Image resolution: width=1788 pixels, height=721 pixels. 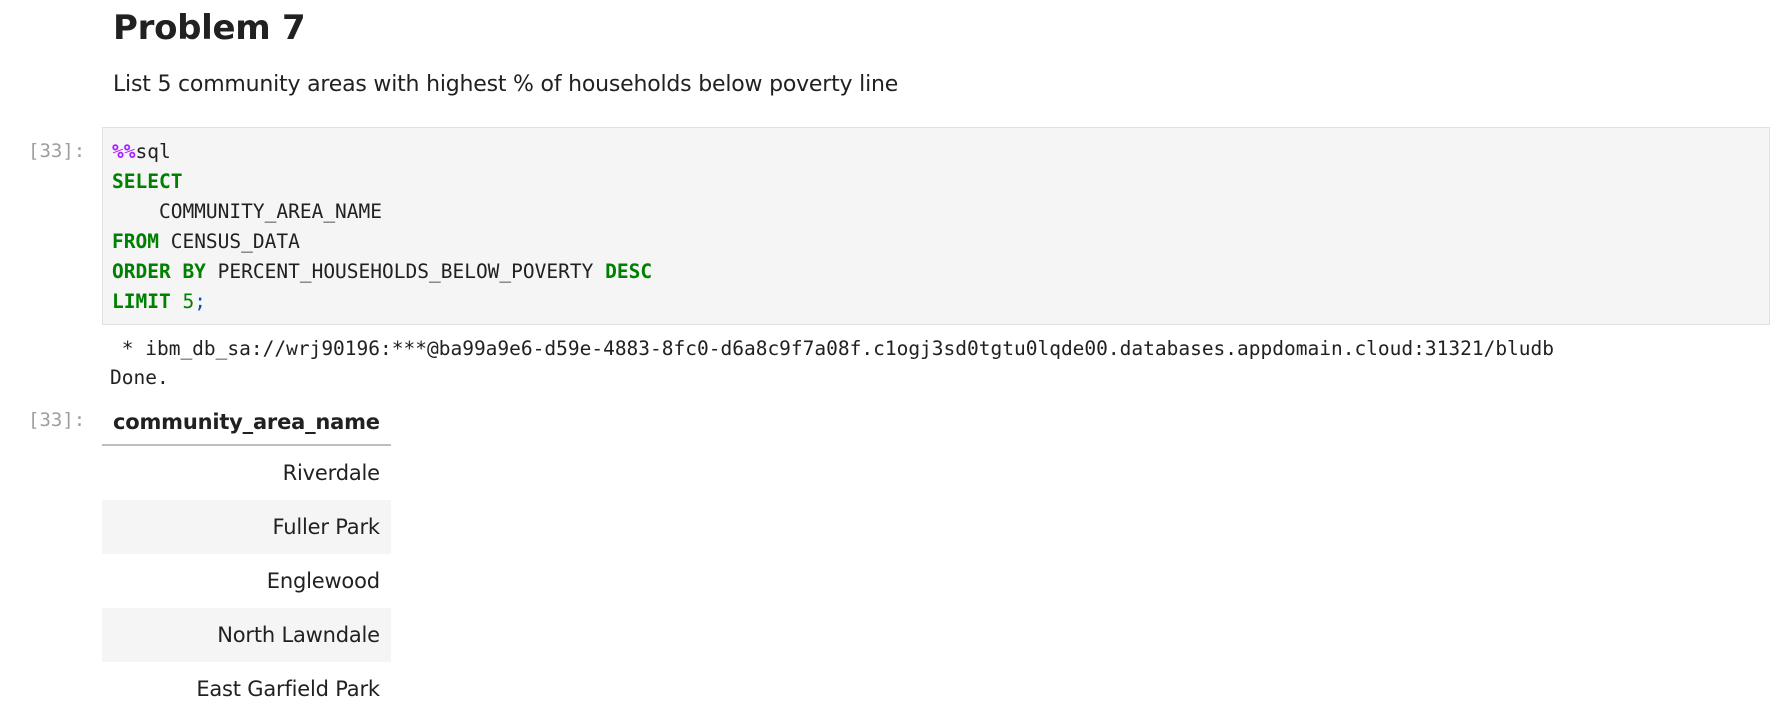 What do you see at coordinates (57, 420) in the screenshot?
I see `output-prompt: [33]:` at bounding box center [57, 420].